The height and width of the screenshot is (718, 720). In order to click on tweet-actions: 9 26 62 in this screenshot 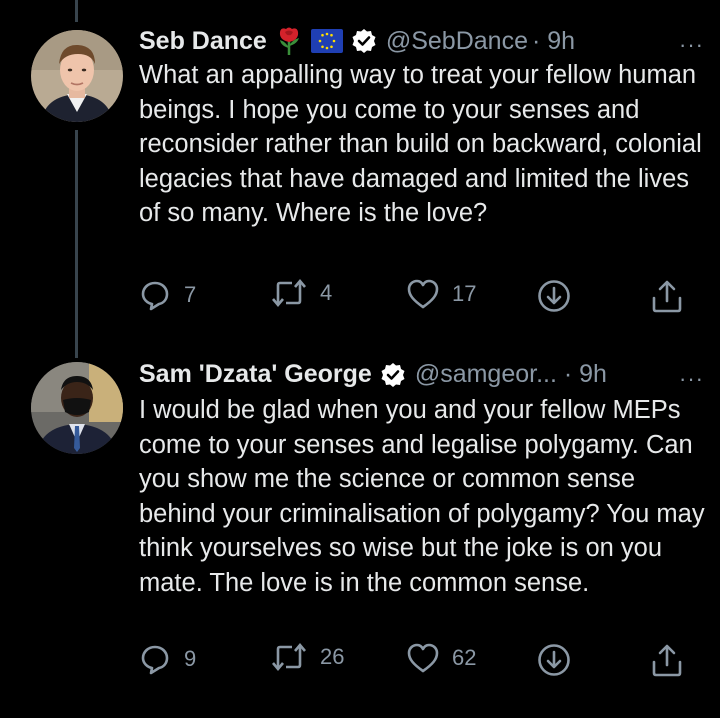, I will do `click(418, 662)`.